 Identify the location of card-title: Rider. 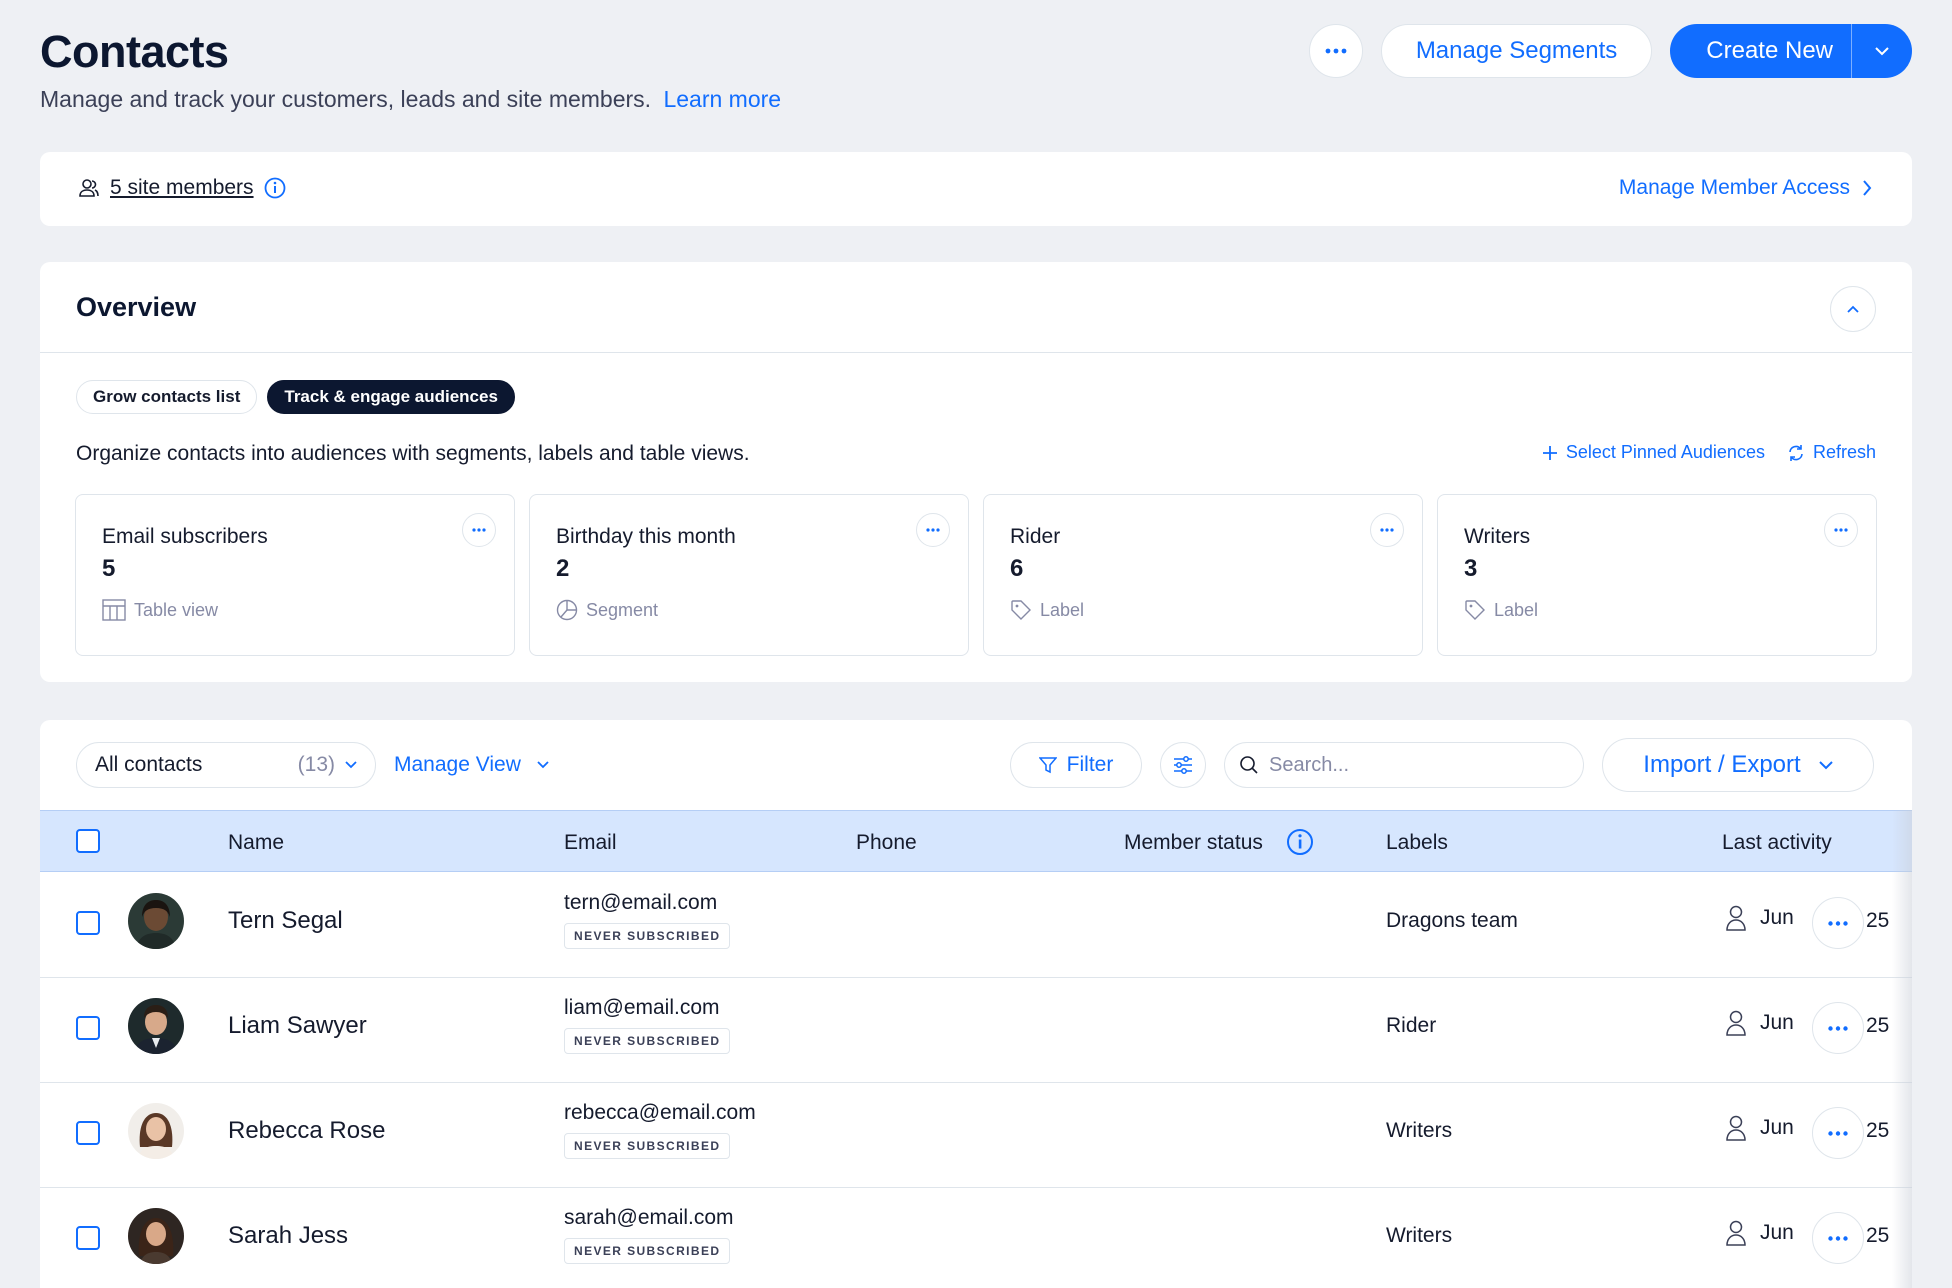
(1035, 536).